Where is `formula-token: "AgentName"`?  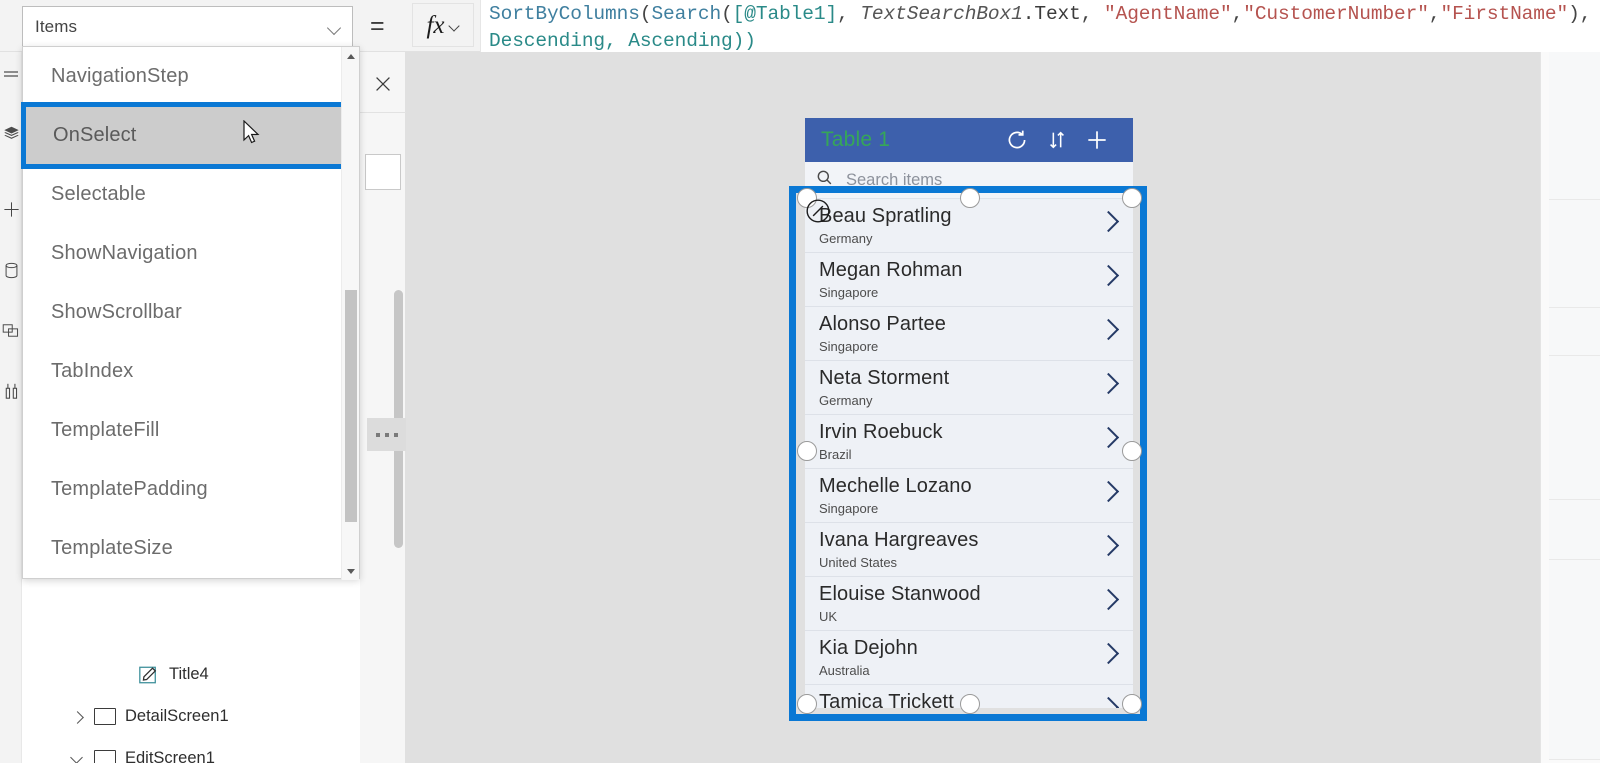
formula-token: "AgentName" is located at coordinates (1167, 14).